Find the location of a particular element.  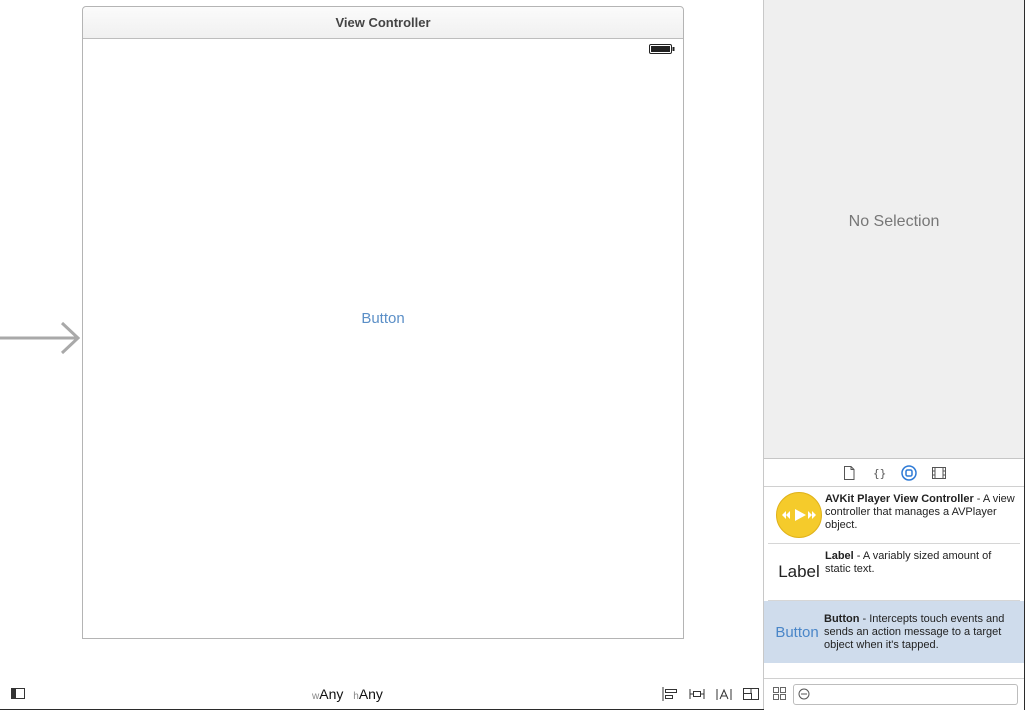

no-selection-text: No Selection is located at coordinates (894, 221).